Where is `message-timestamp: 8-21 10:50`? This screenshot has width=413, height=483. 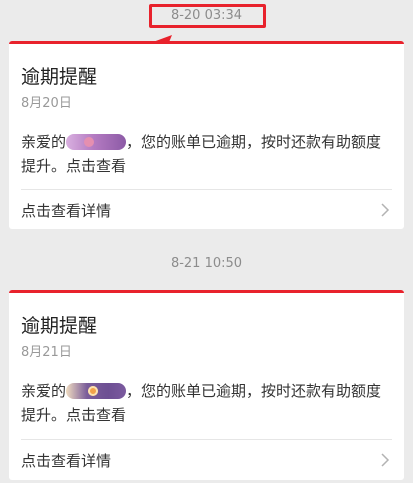
message-timestamp: 8-21 10:50 is located at coordinates (206, 263).